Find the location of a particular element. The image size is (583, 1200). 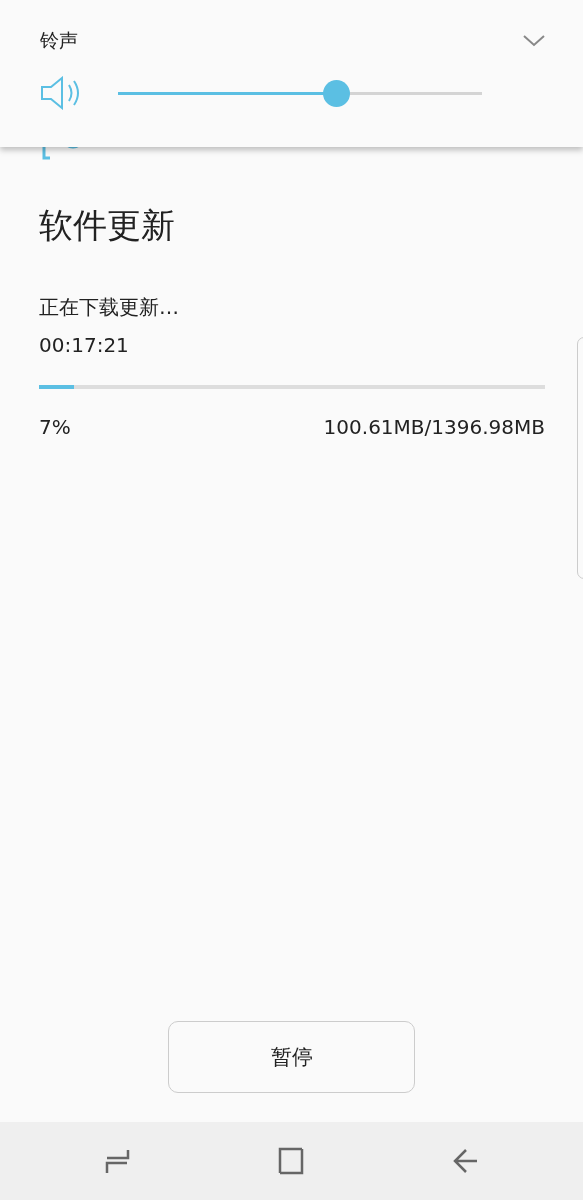

back-icon is located at coordinates (465, 1161).